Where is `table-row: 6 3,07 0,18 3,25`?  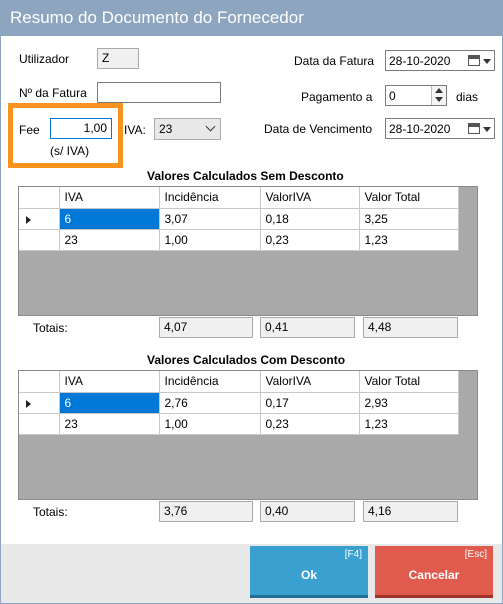 table-row: 6 3,07 0,18 3,25 is located at coordinates (239, 219).